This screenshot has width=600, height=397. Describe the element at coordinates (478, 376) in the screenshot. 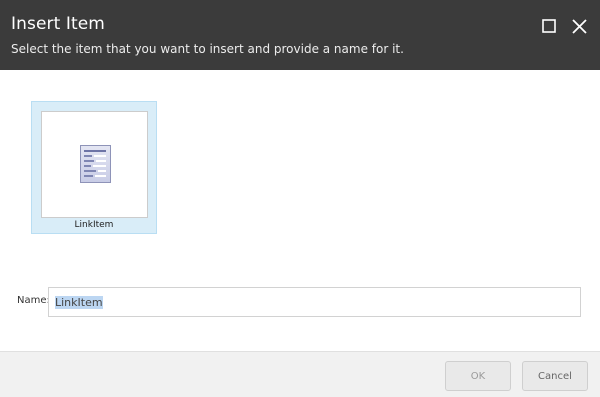

I see `ok-button: OK` at that location.